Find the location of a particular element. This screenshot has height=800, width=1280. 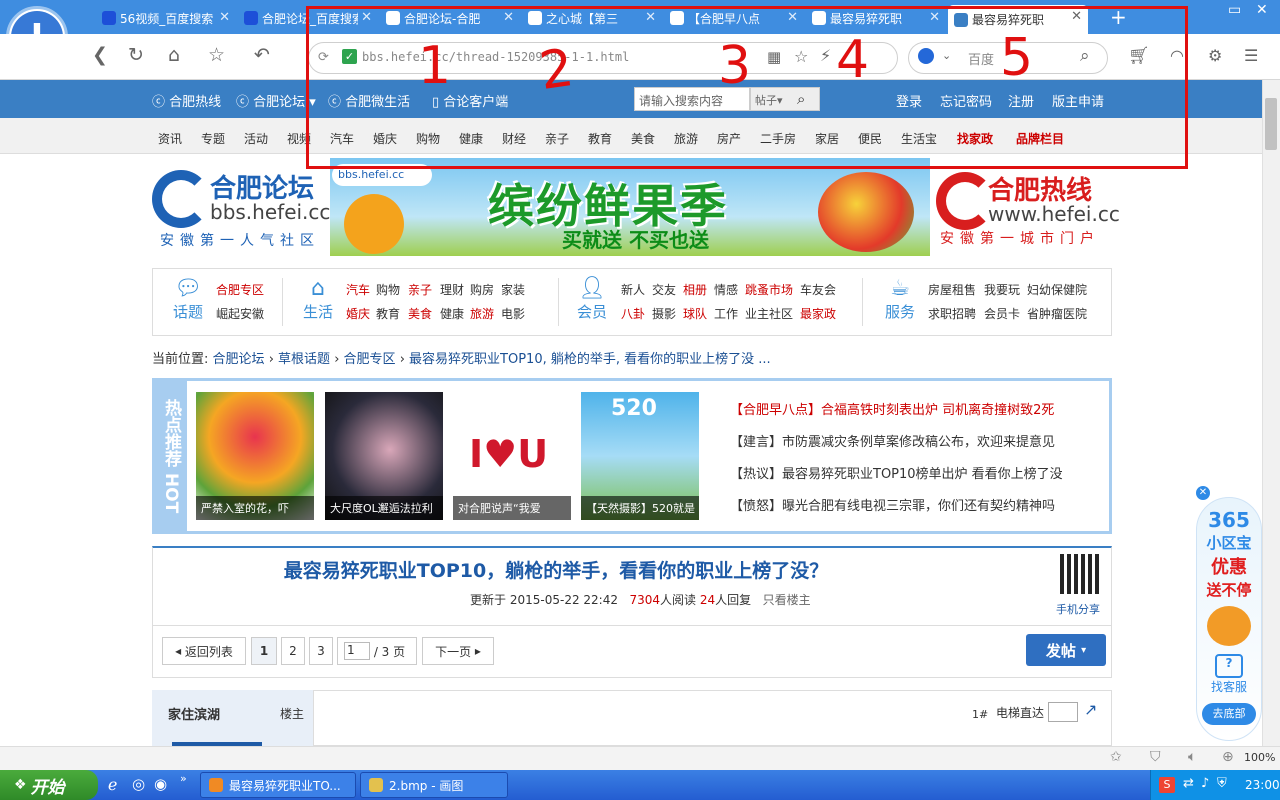

browser-quicklaunch-icon: ◉ is located at coordinates (160, 784).